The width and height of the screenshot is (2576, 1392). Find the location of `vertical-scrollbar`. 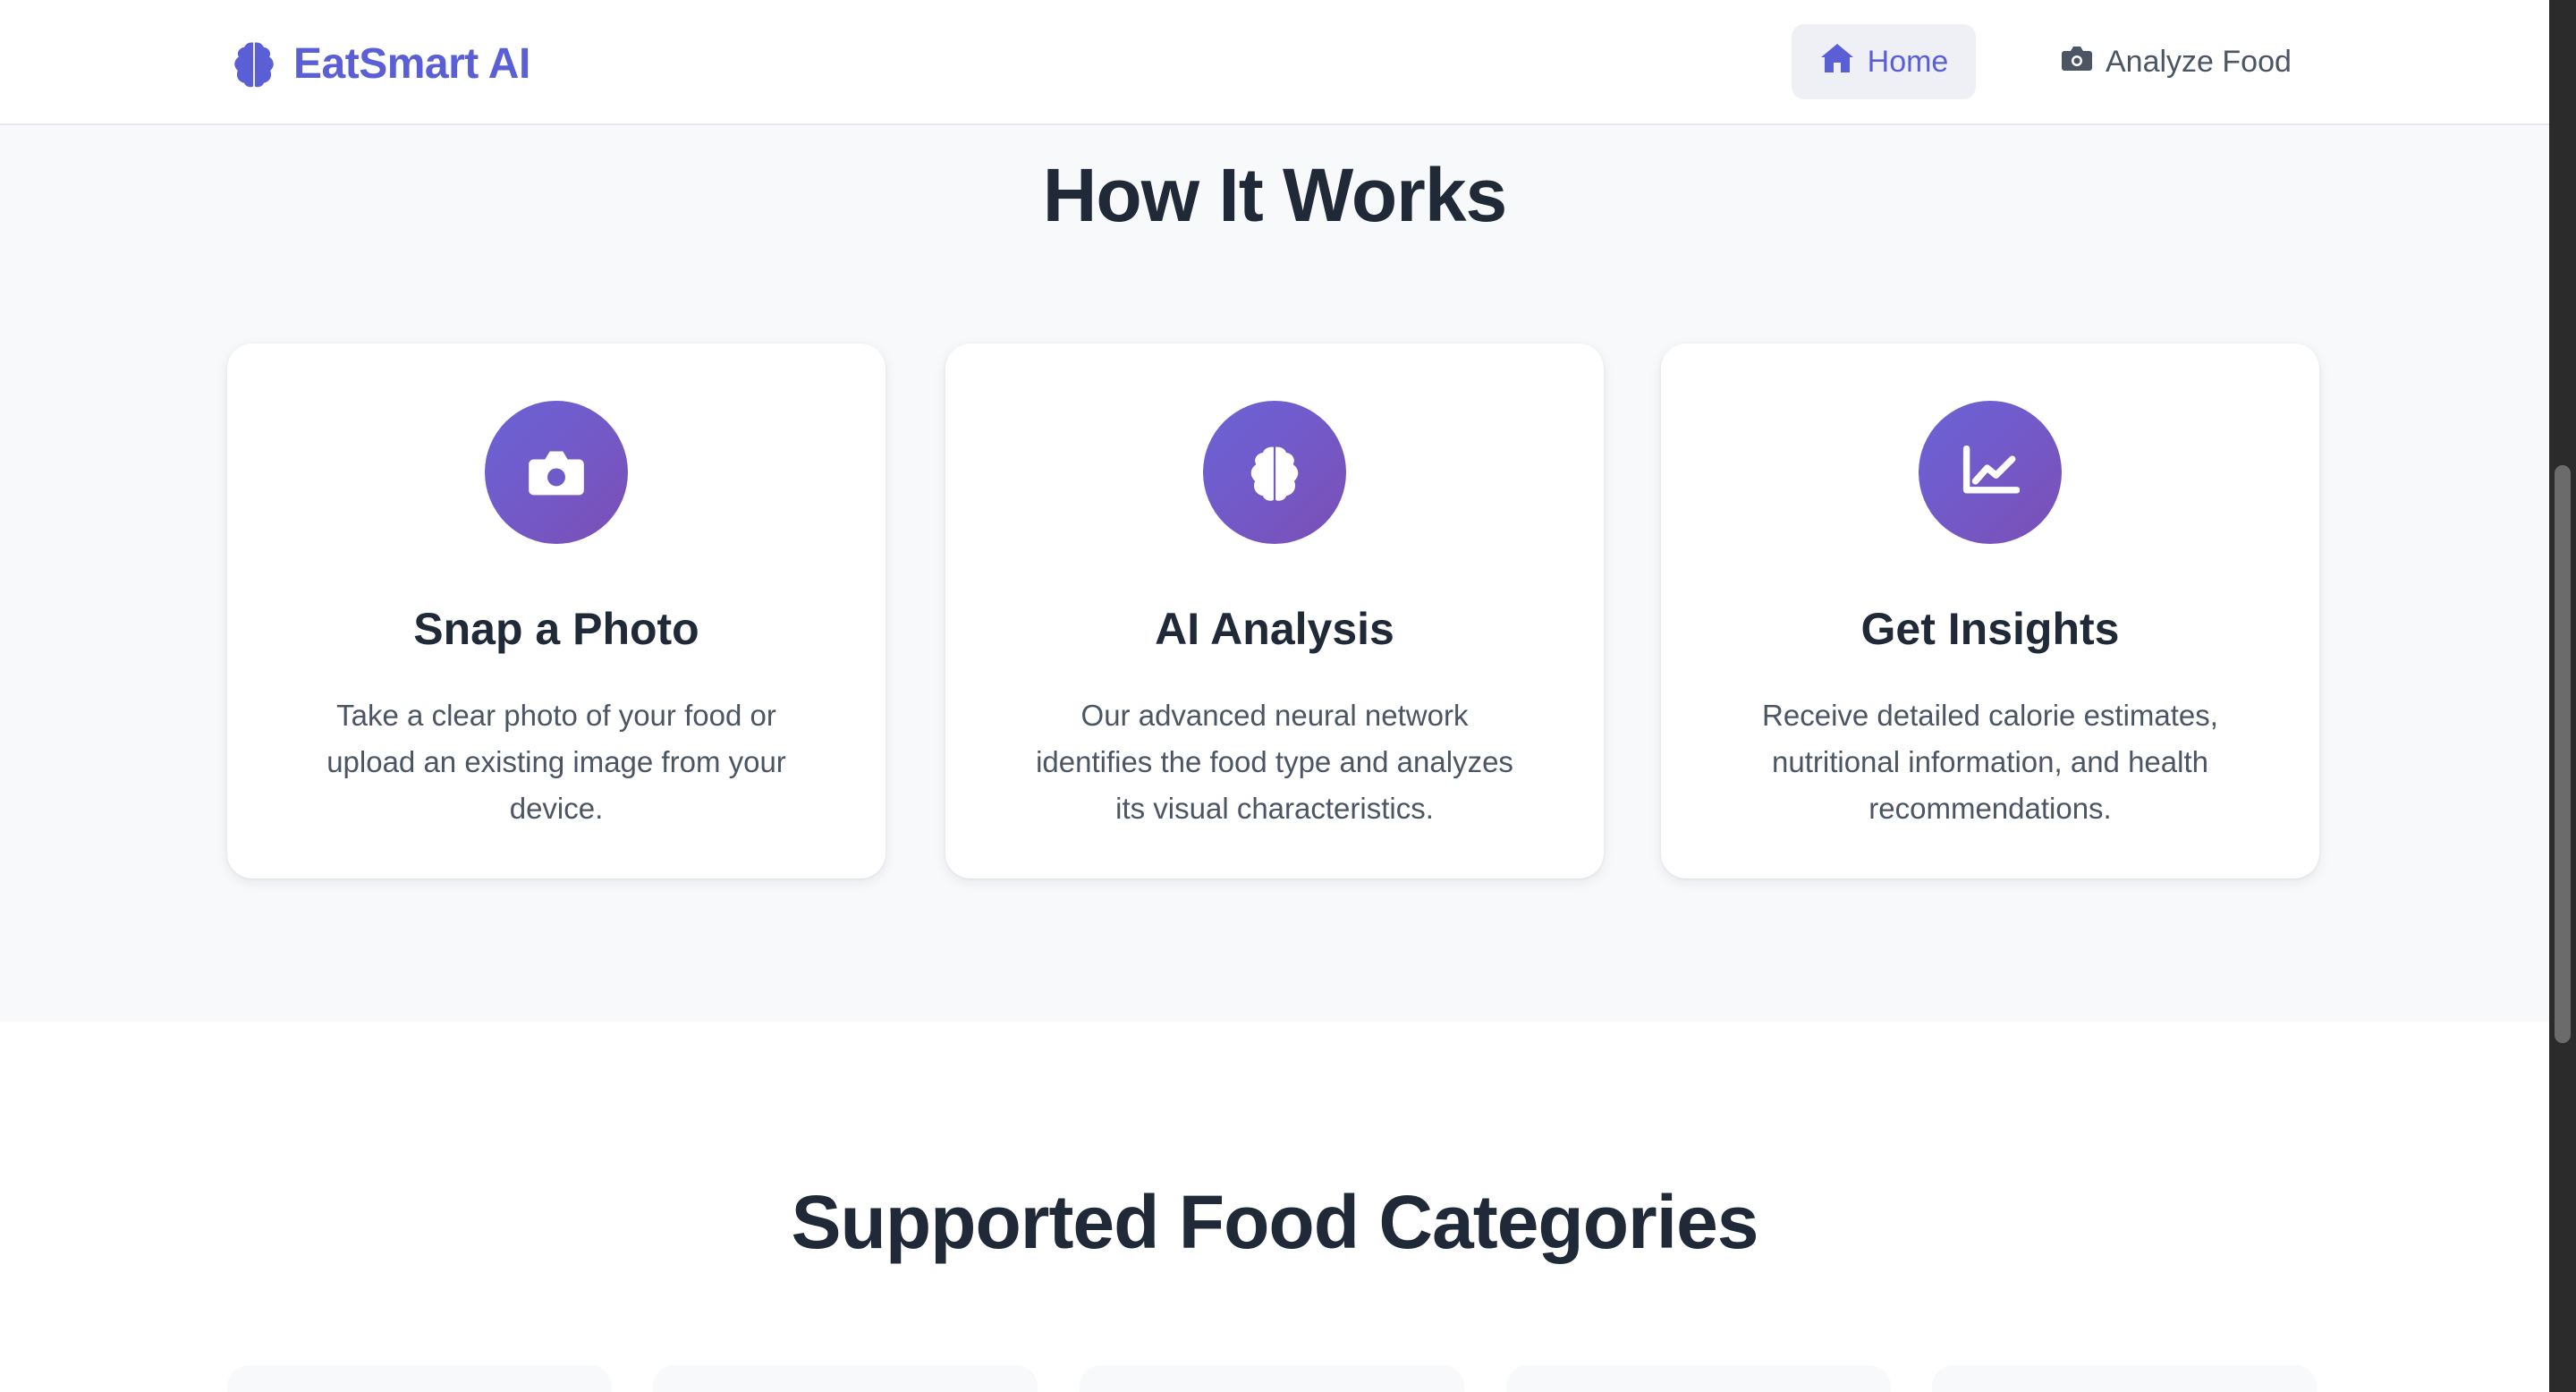

vertical-scrollbar is located at coordinates (2562, 696).